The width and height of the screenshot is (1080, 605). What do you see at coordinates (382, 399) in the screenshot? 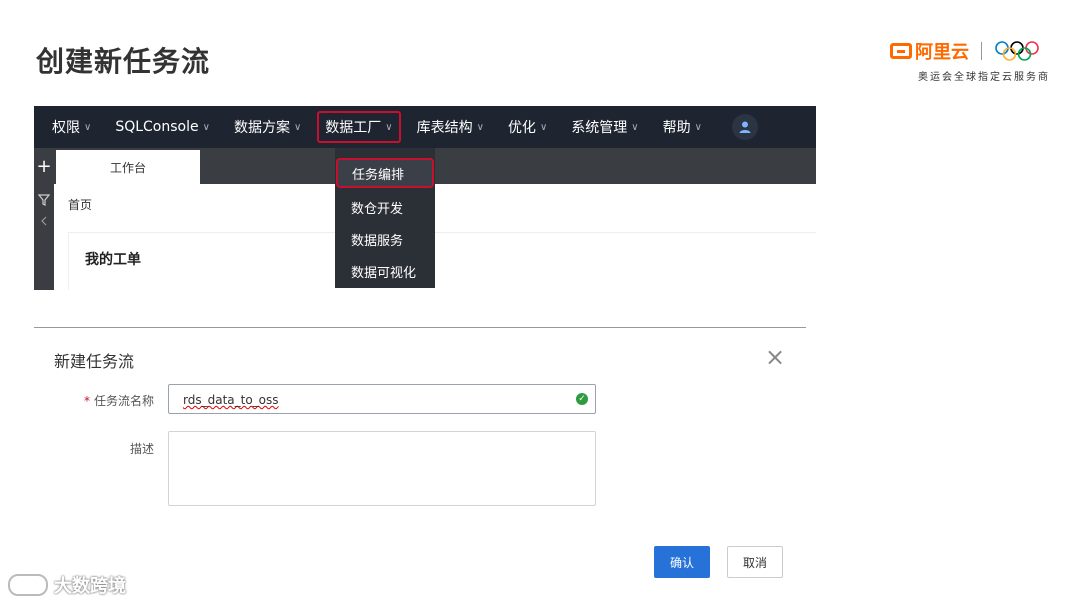
I see `task-flow-name-input: rds_data_to_oss` at bounding box center [382, 399].